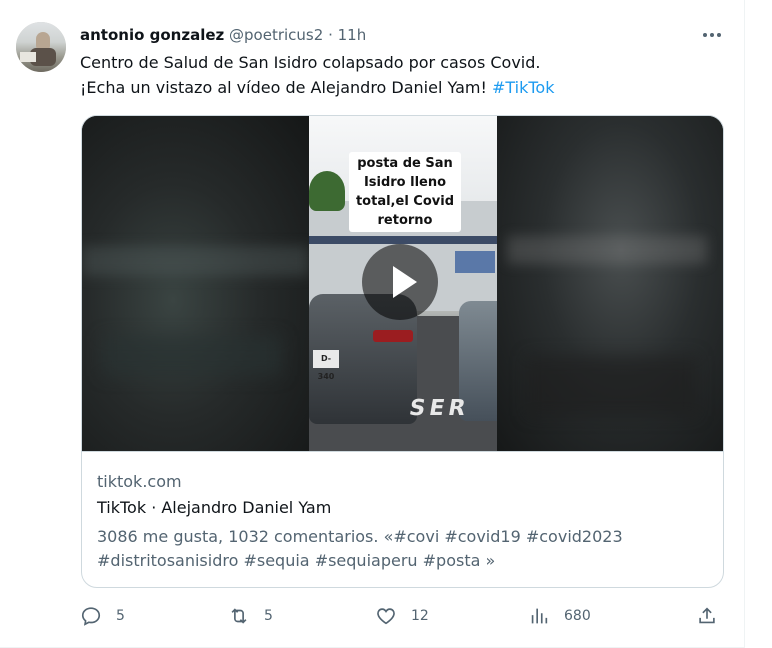 The width and height of the screenshot is (772, 648). I want to click on card-title: TikTok · Alejandro Daniel Yam, so click(214, 507).